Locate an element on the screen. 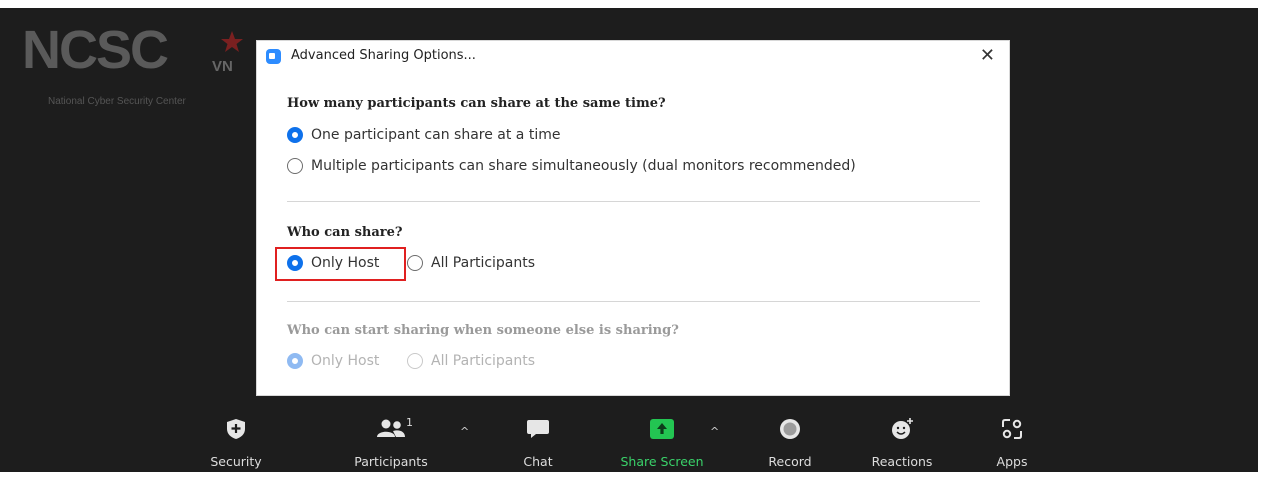  security-label: Security is located at coordinates (236, 461).